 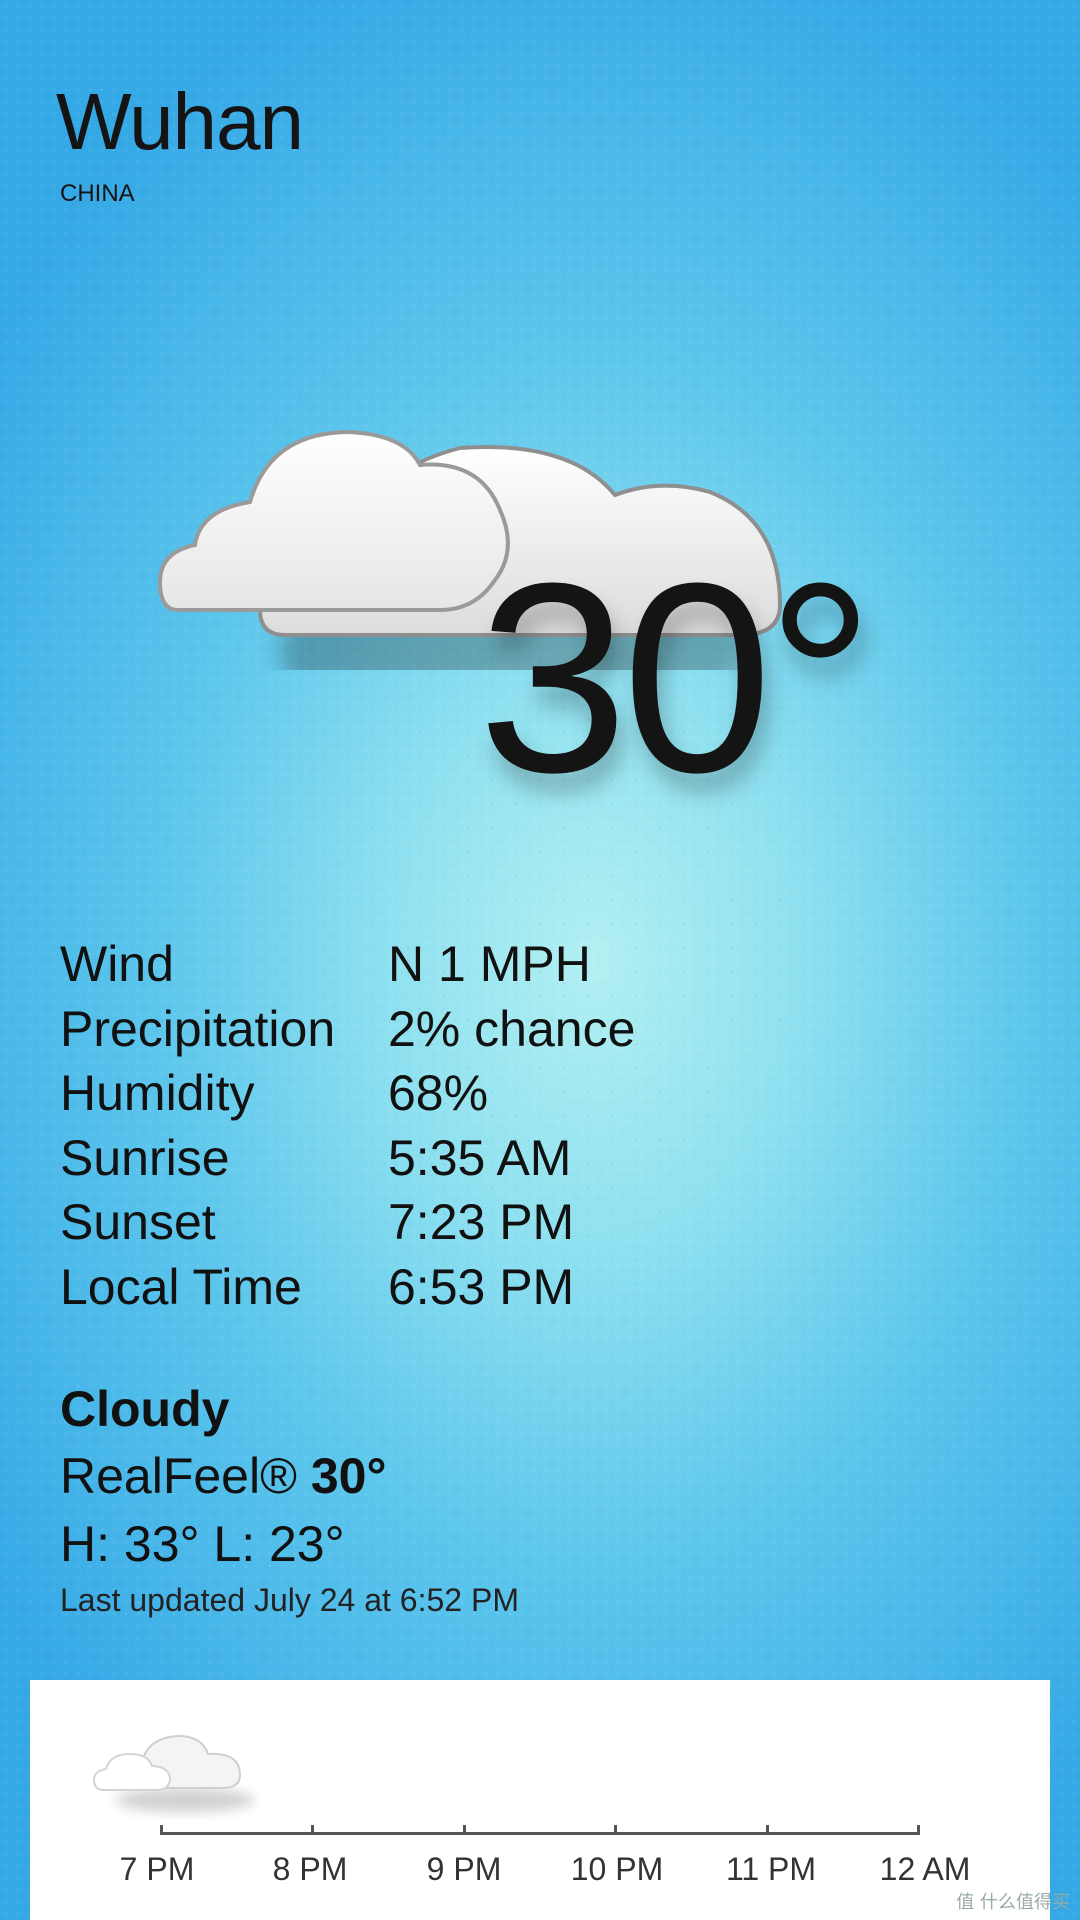 What do you see at coordinates (198, 1028) in the screenshot?
I see `detail-label: Precipitation` at bounding box center [198, 1028].